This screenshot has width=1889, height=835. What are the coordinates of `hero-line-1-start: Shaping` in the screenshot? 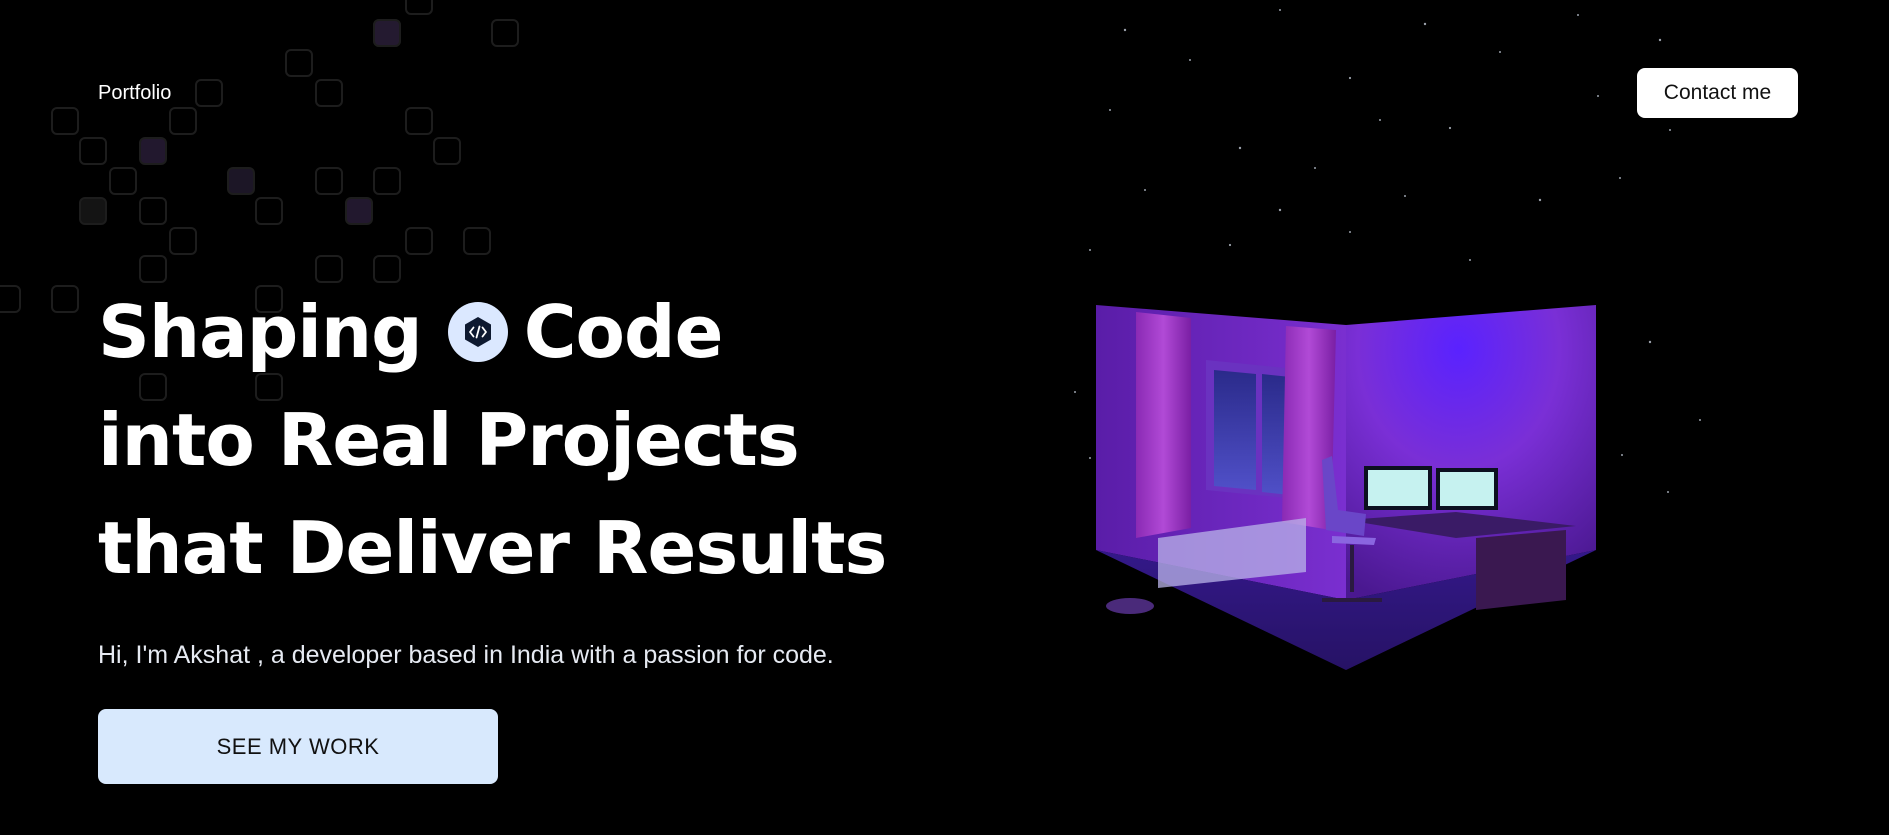 It's located at (260, 332).